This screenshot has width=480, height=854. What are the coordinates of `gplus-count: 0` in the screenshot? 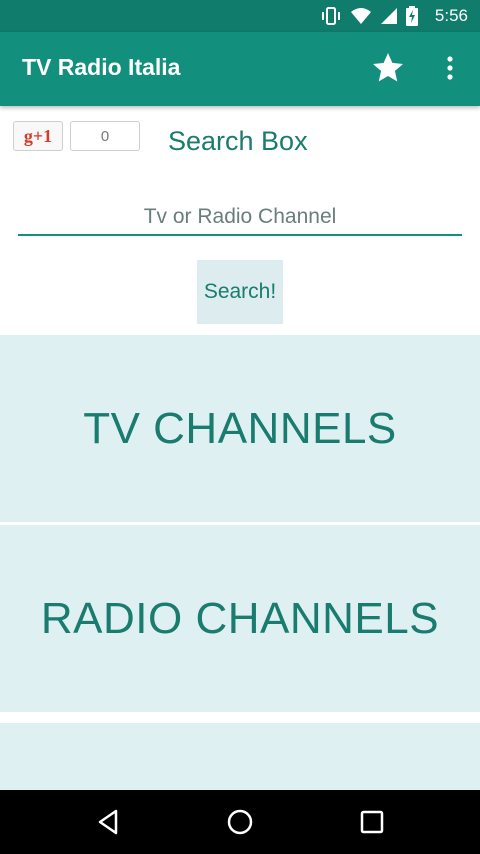 It's located at (105, 136).